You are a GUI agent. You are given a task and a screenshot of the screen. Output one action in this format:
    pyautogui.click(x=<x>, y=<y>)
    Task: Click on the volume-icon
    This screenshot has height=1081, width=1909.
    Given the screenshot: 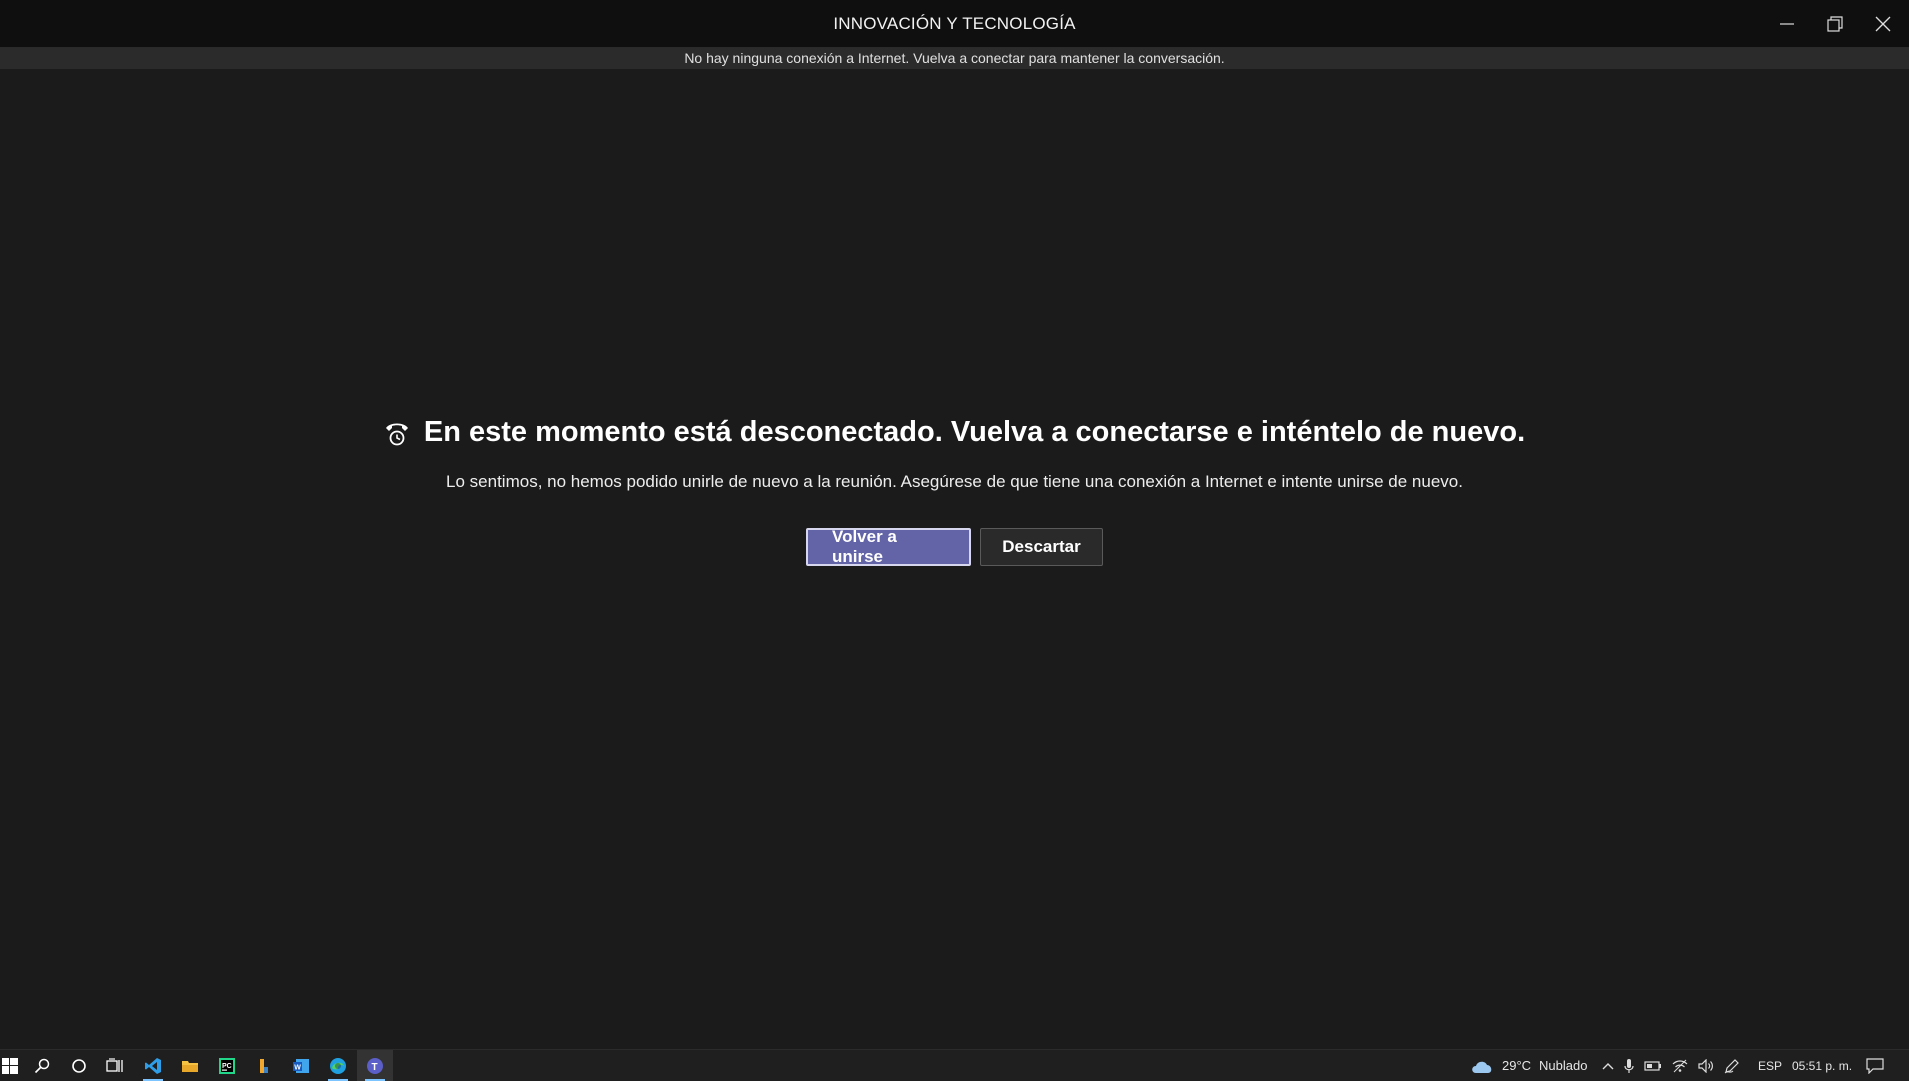 What is the action you would take?
    pyautogui.click(x=1705, y=1065)
    